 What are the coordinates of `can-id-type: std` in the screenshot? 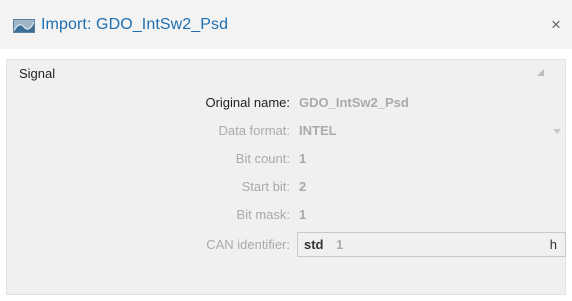 It's located at (314, 244).